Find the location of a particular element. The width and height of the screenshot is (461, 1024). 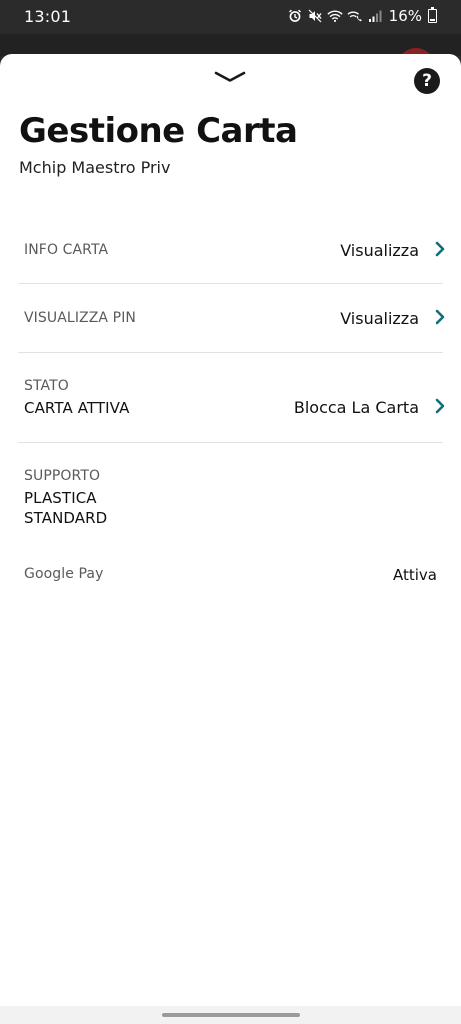

question-mark-icon: ? is located at coordinates (427, 81).